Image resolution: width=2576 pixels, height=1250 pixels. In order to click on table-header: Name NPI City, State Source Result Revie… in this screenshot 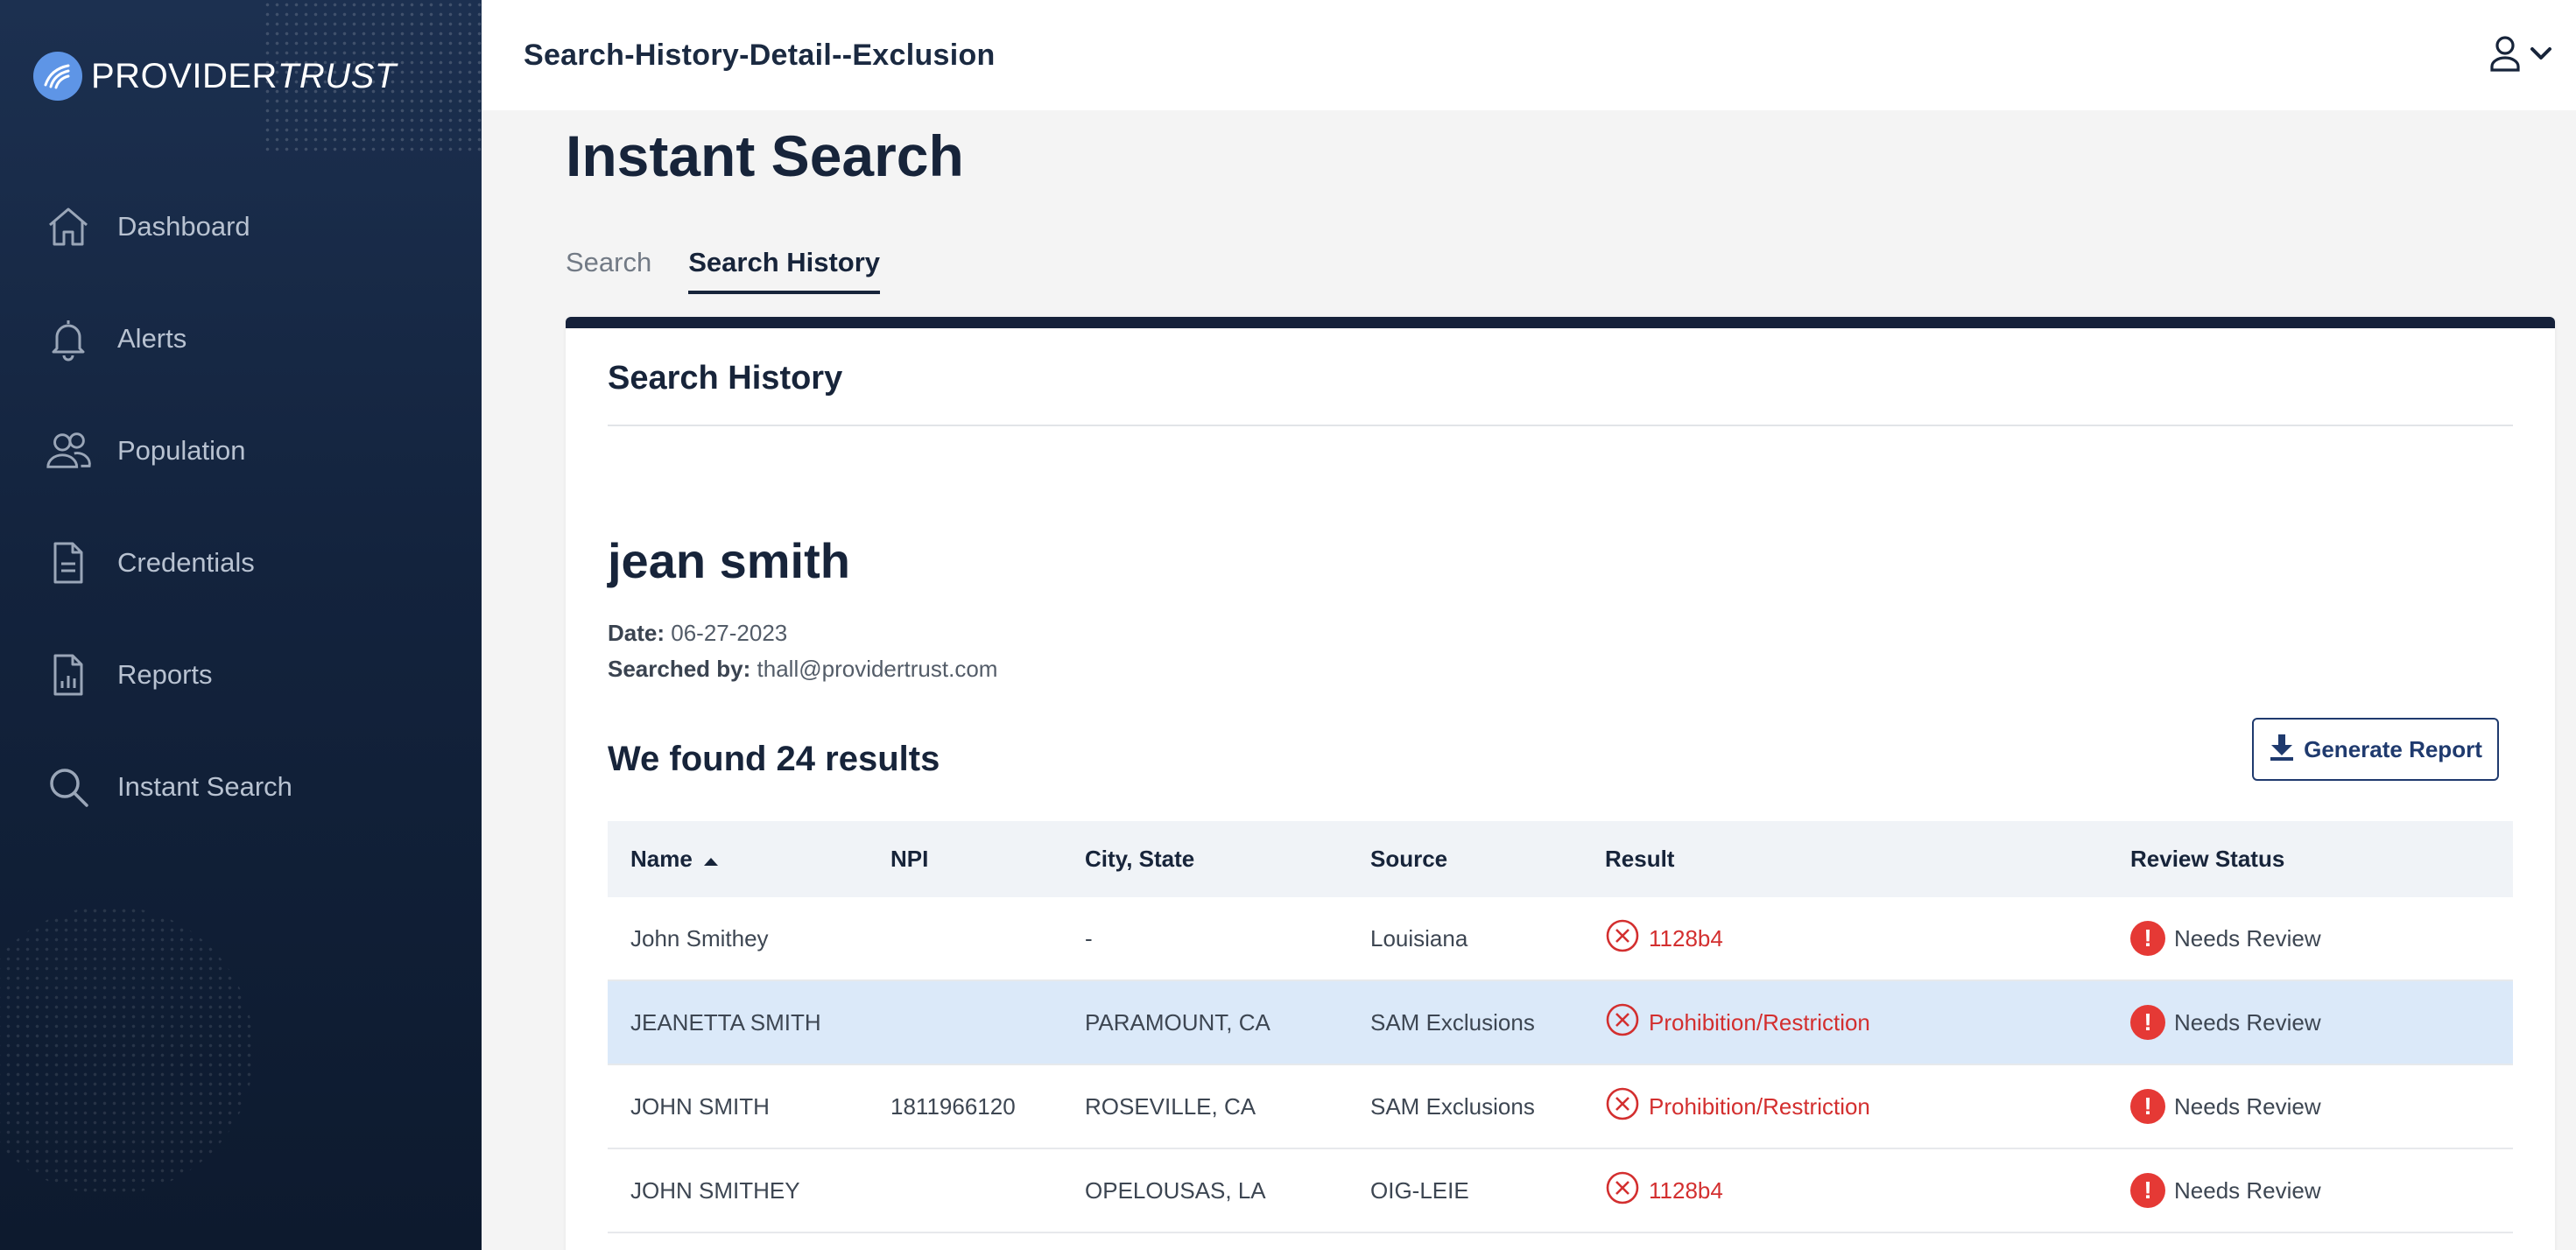, I will do `click(1560, 859)`.